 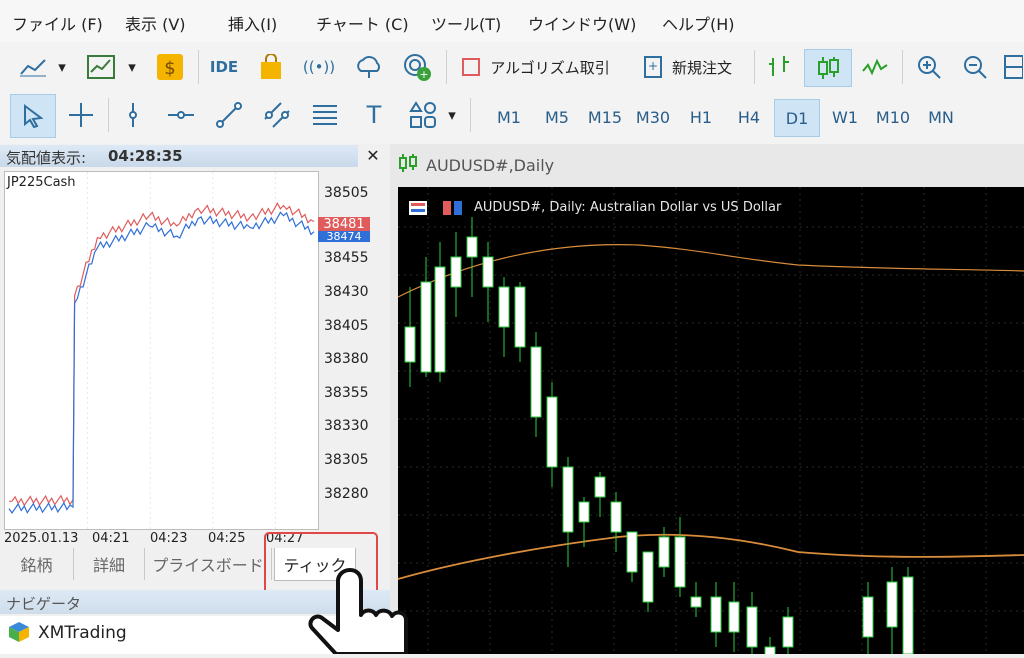 What do you see at coordinates (179, 156) in the screenshot?
I see `market-watch-title: 気配値表示: 04:28:35` at bounding box center [179, 156].